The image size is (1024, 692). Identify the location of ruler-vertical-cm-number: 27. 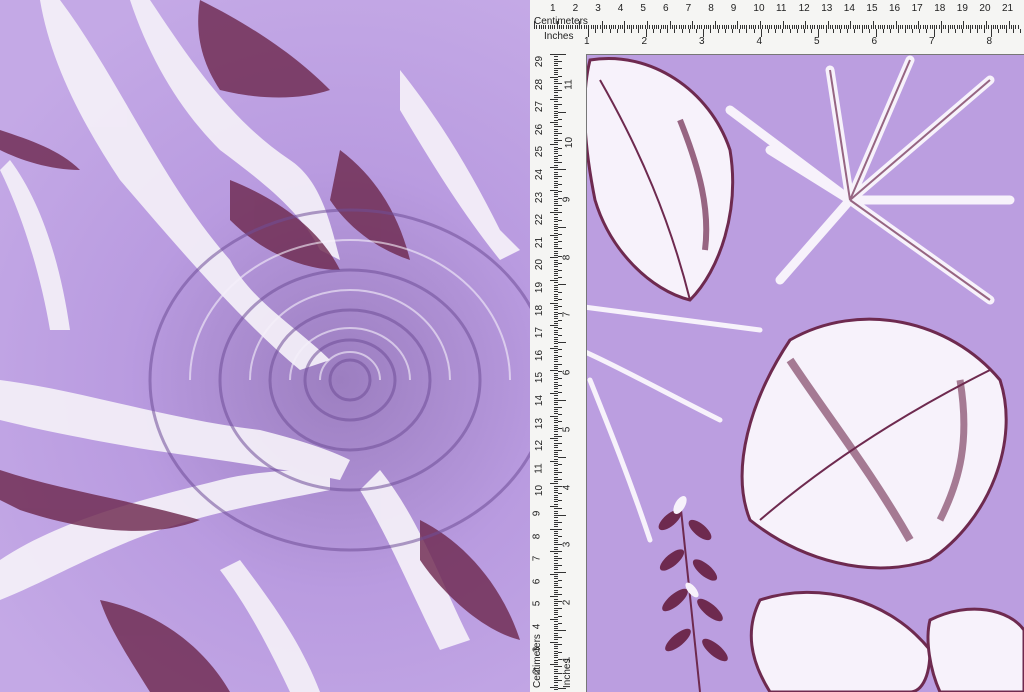
(540, 107).